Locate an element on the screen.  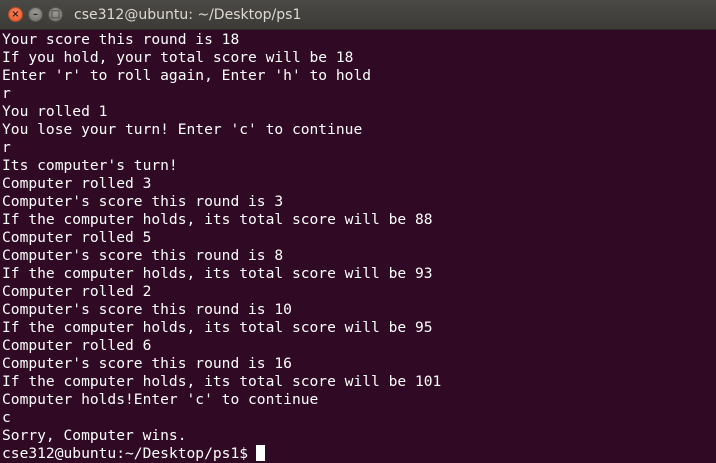
terminal-line: Computer's score this round is 10 is located at coordinates (147, 309).